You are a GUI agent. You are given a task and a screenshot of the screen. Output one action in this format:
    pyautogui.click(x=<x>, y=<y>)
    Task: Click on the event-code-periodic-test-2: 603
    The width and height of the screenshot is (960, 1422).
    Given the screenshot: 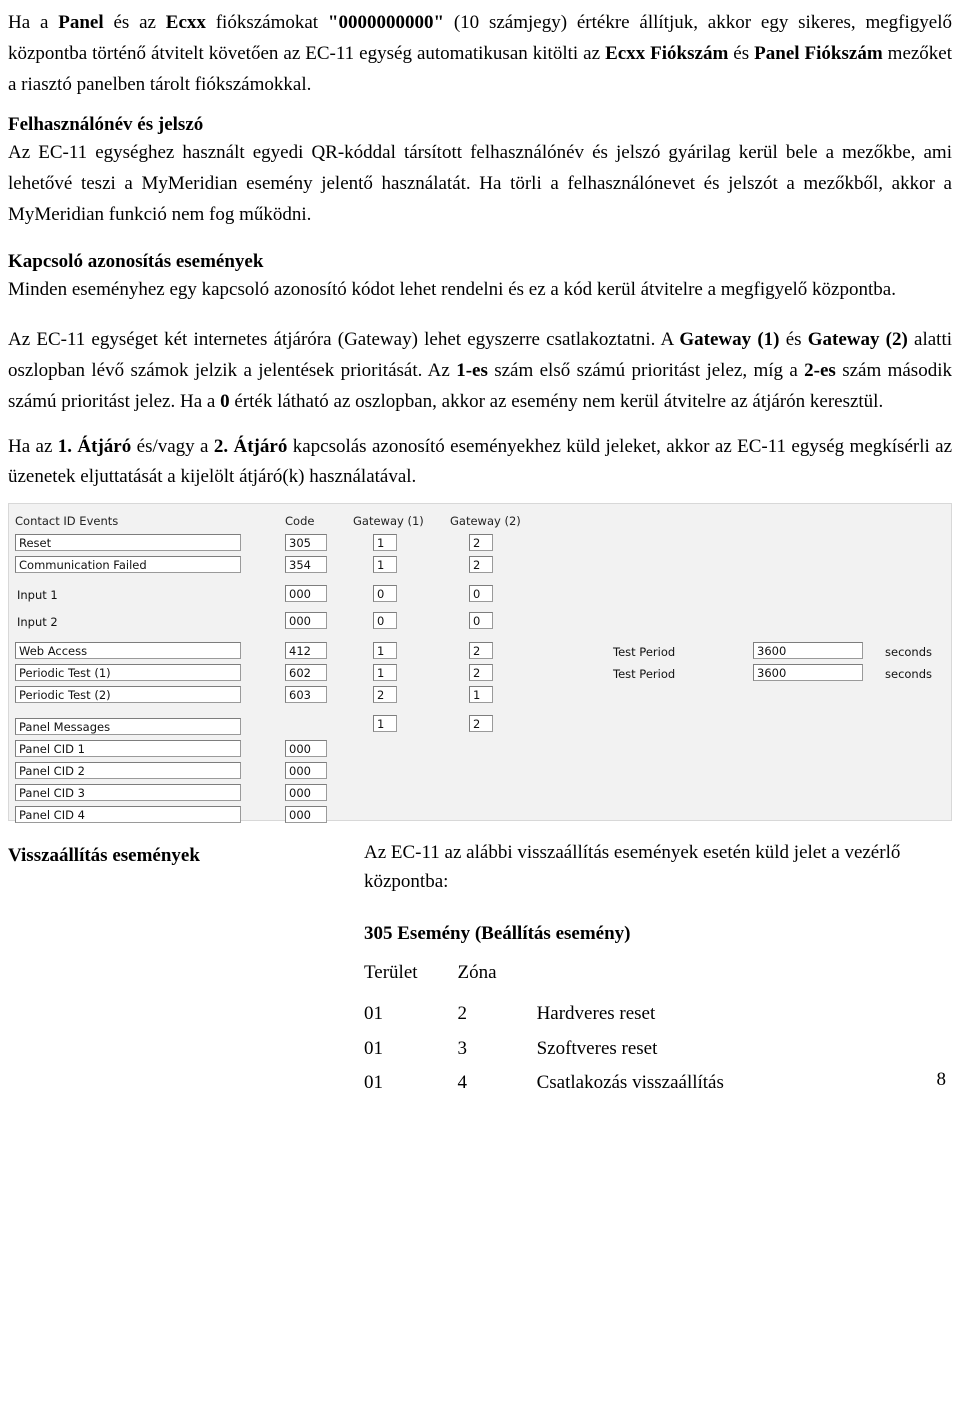 What is the action you would take?
    pyautogui.click(x=306, y=695)
    